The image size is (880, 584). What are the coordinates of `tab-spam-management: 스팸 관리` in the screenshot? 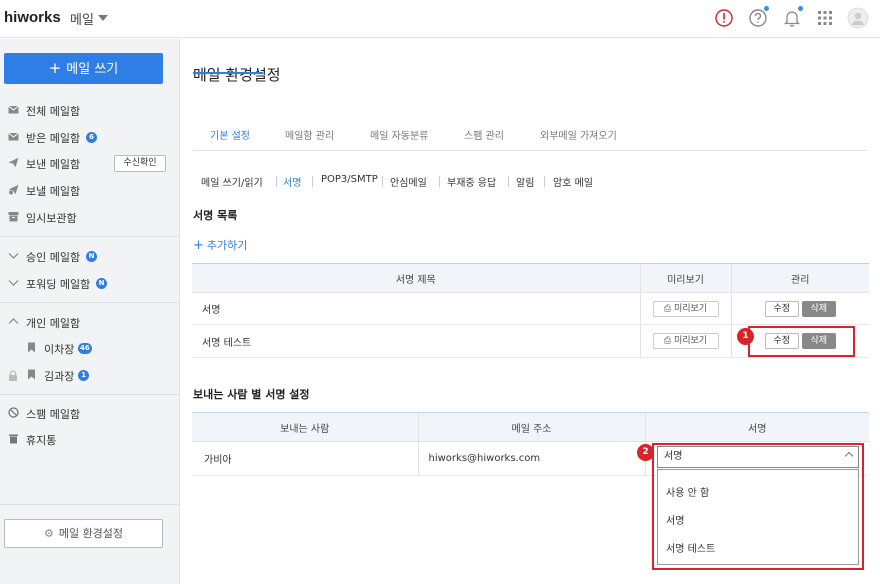 It's located at (484, 134).